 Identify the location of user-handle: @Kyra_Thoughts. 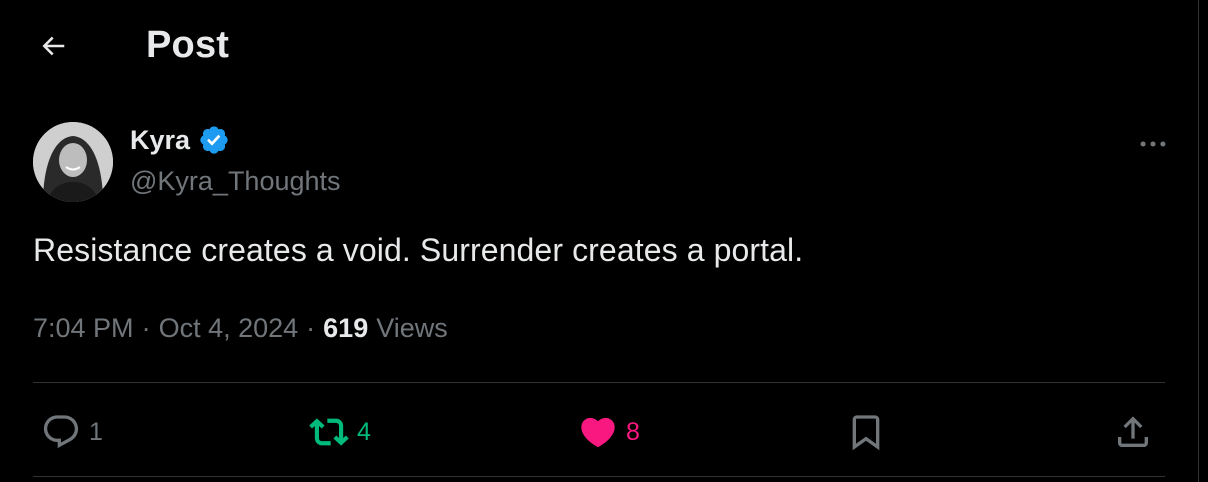
(235, 181).